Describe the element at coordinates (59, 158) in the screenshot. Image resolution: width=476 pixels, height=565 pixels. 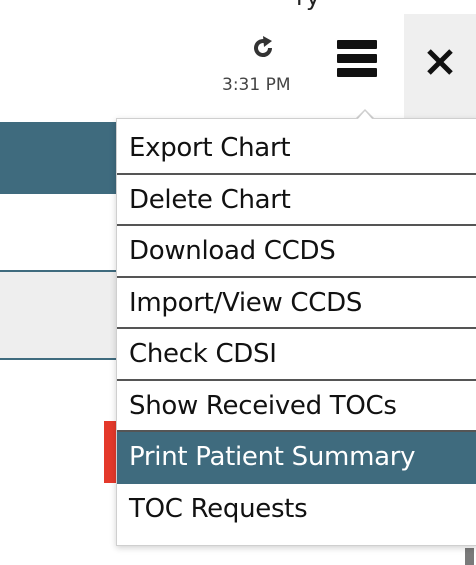
I see `page-header-bar` at that location.